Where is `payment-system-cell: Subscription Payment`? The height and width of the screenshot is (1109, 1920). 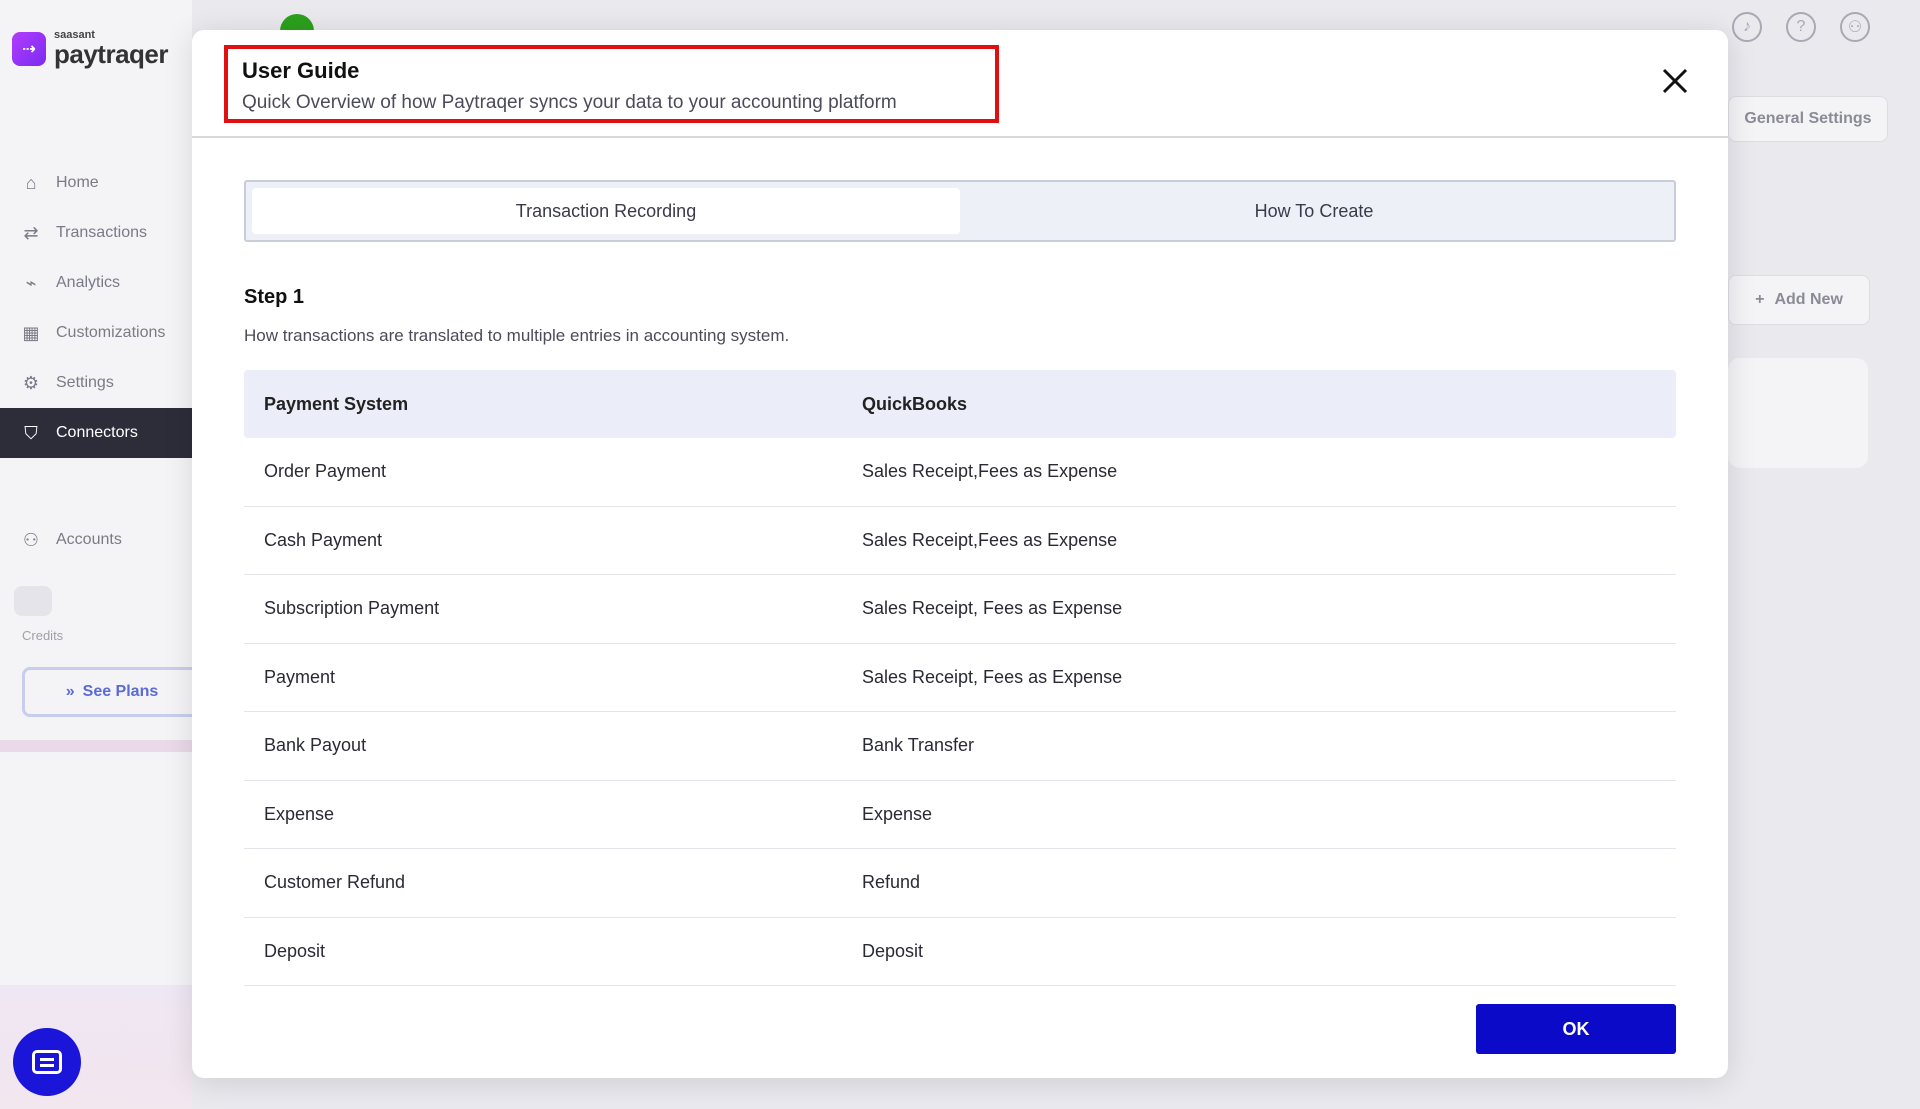
payment-system-cell: Subscription Payment is located at coordinates (352, 608).